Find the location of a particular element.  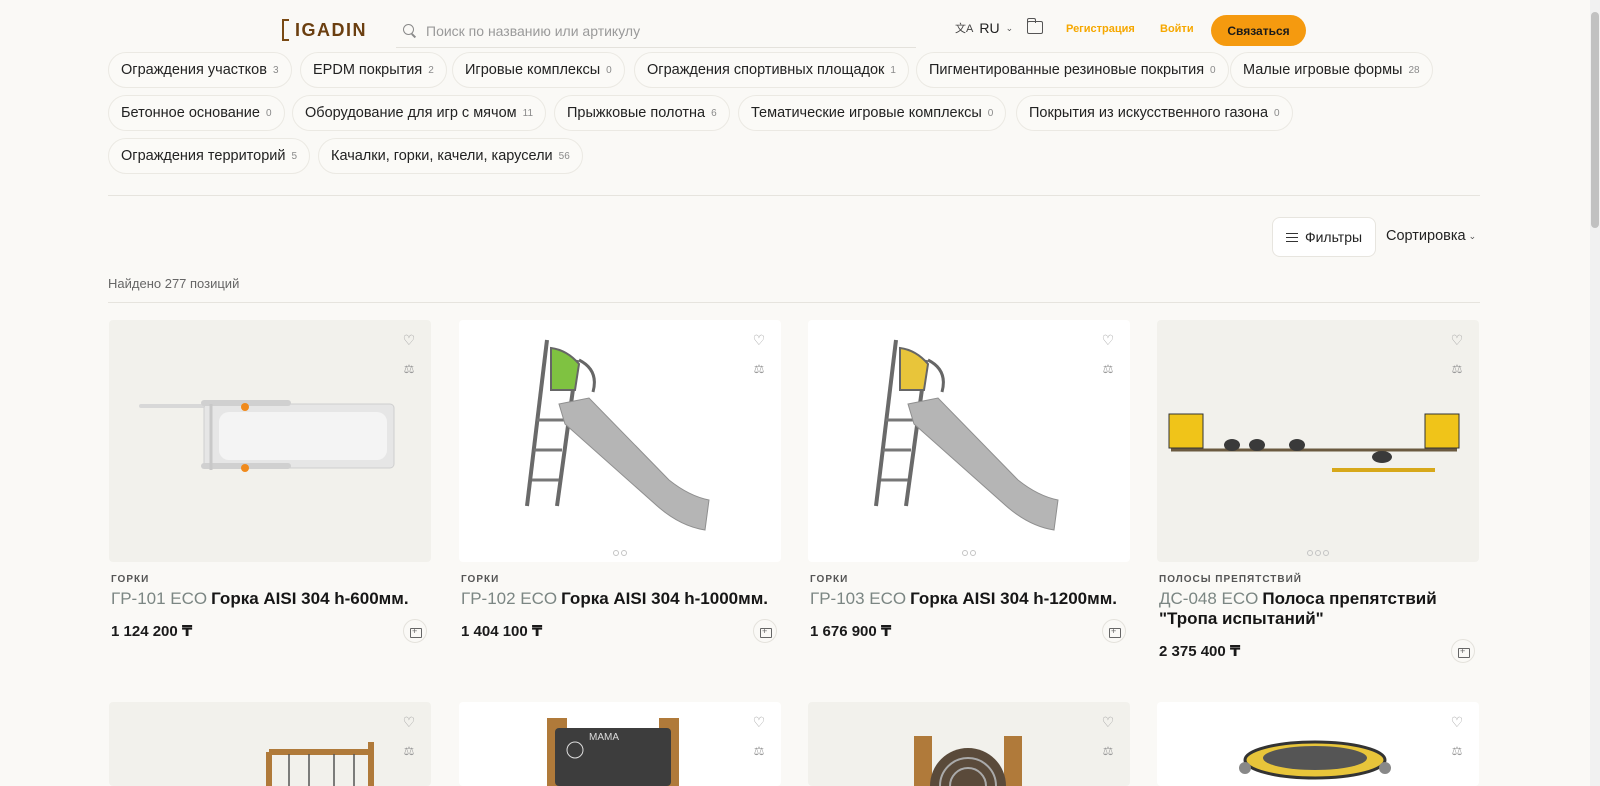

chevron-down-icon: ⌄ is located at coordinates (1472, 235).